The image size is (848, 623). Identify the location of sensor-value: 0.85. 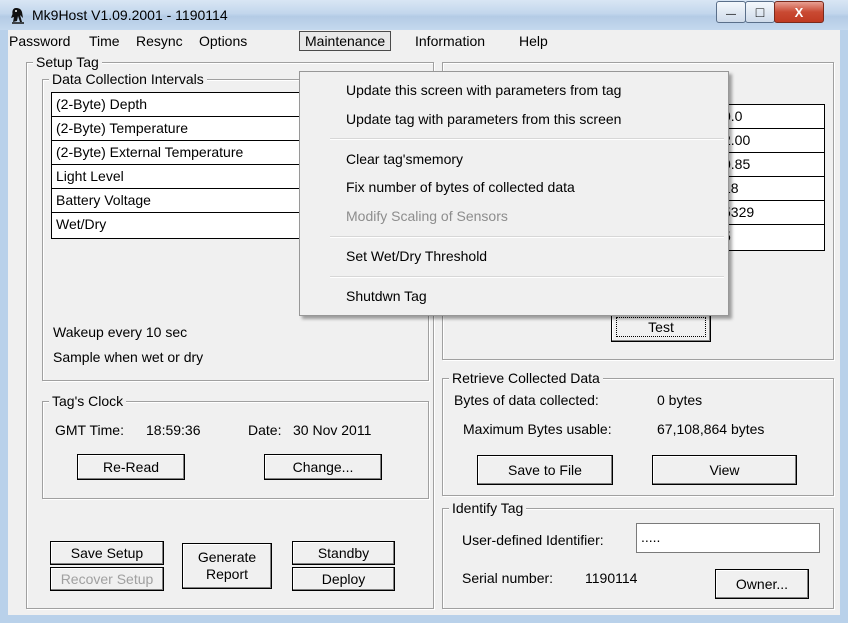
(771, 165).